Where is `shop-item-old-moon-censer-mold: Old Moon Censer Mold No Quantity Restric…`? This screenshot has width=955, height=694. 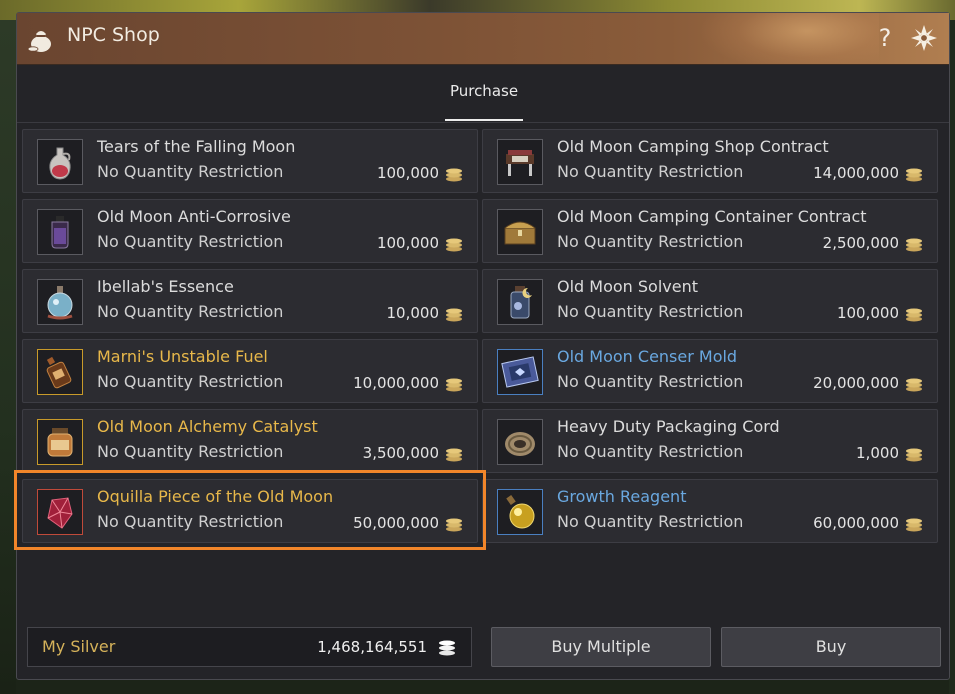 shop-item-old-moon-censer-mold: Old Moon Censer Mold No Quantity Restric… is located at coordinates (710, 371).